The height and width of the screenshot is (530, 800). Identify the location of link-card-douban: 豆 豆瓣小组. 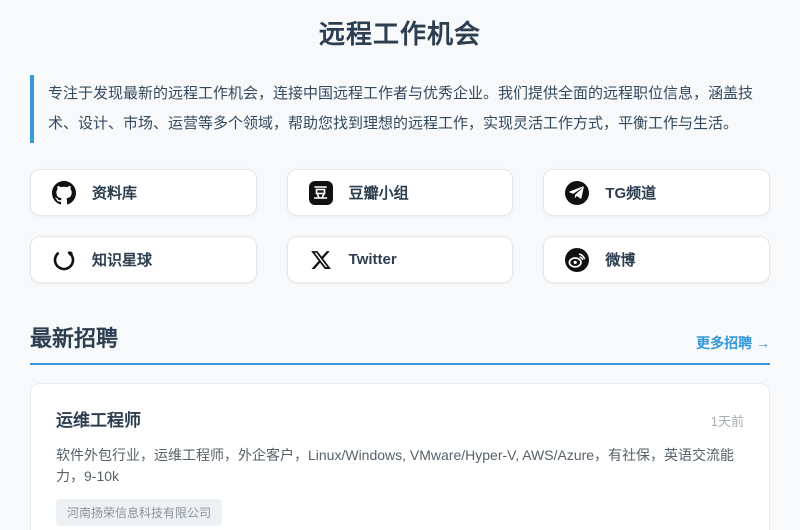
(400, 192).